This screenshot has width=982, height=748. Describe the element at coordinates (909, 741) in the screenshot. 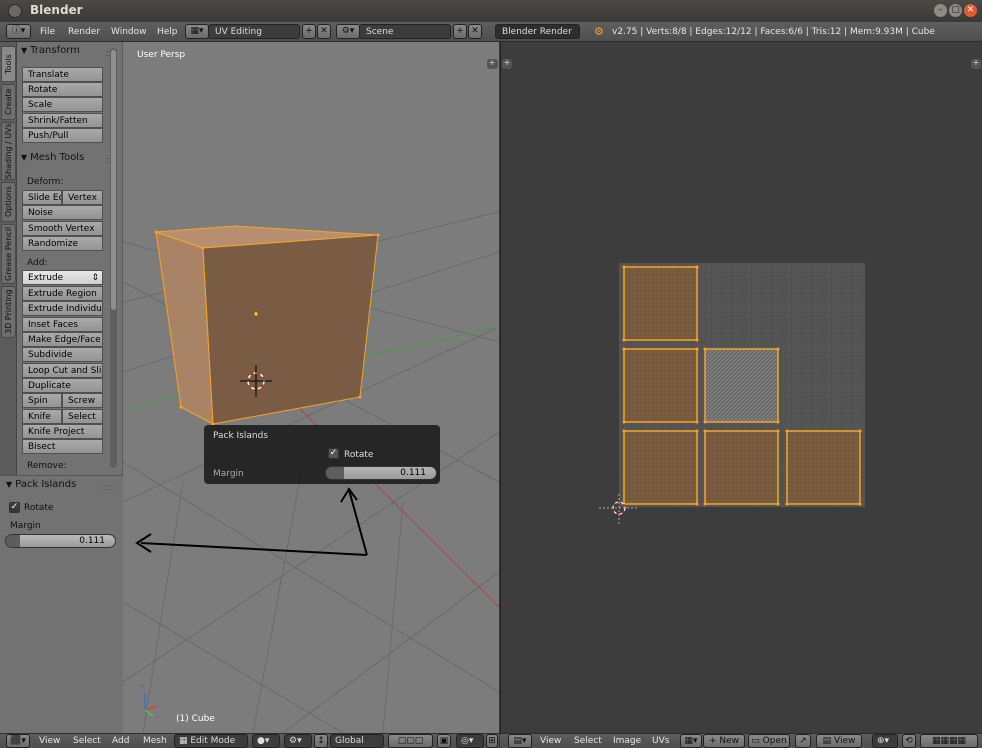

I see `sync-selection-icon: ⟲` at that location.